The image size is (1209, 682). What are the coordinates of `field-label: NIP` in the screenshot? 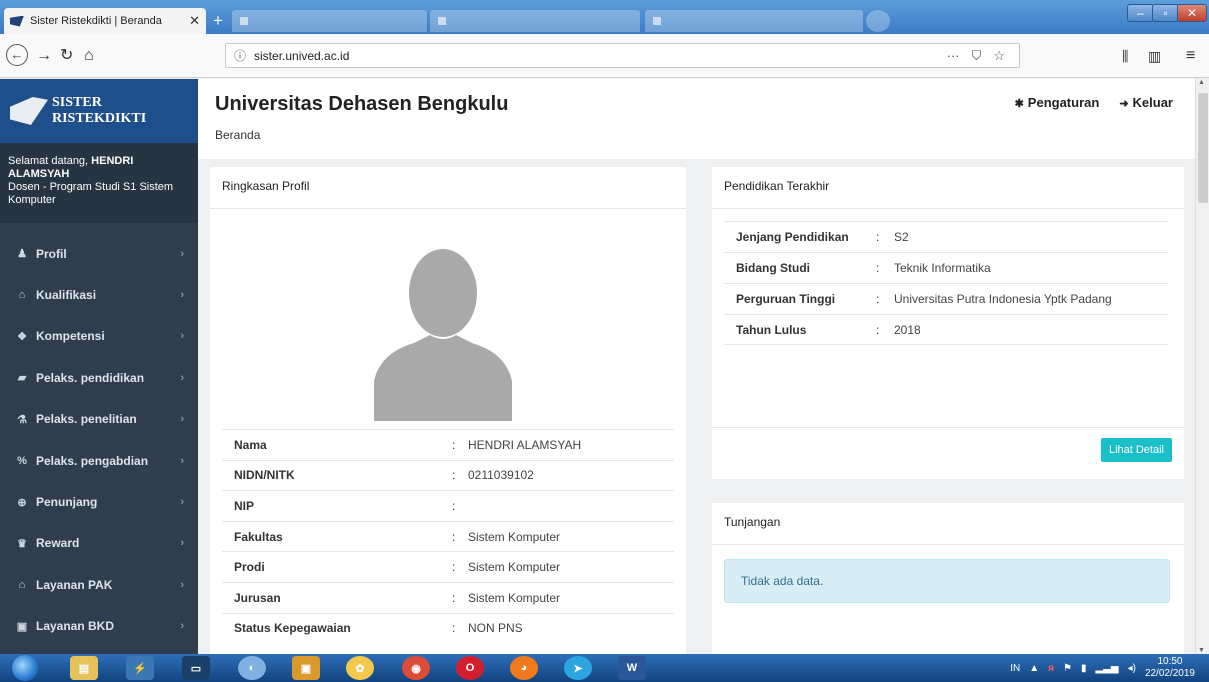 It's located at (244, 505).